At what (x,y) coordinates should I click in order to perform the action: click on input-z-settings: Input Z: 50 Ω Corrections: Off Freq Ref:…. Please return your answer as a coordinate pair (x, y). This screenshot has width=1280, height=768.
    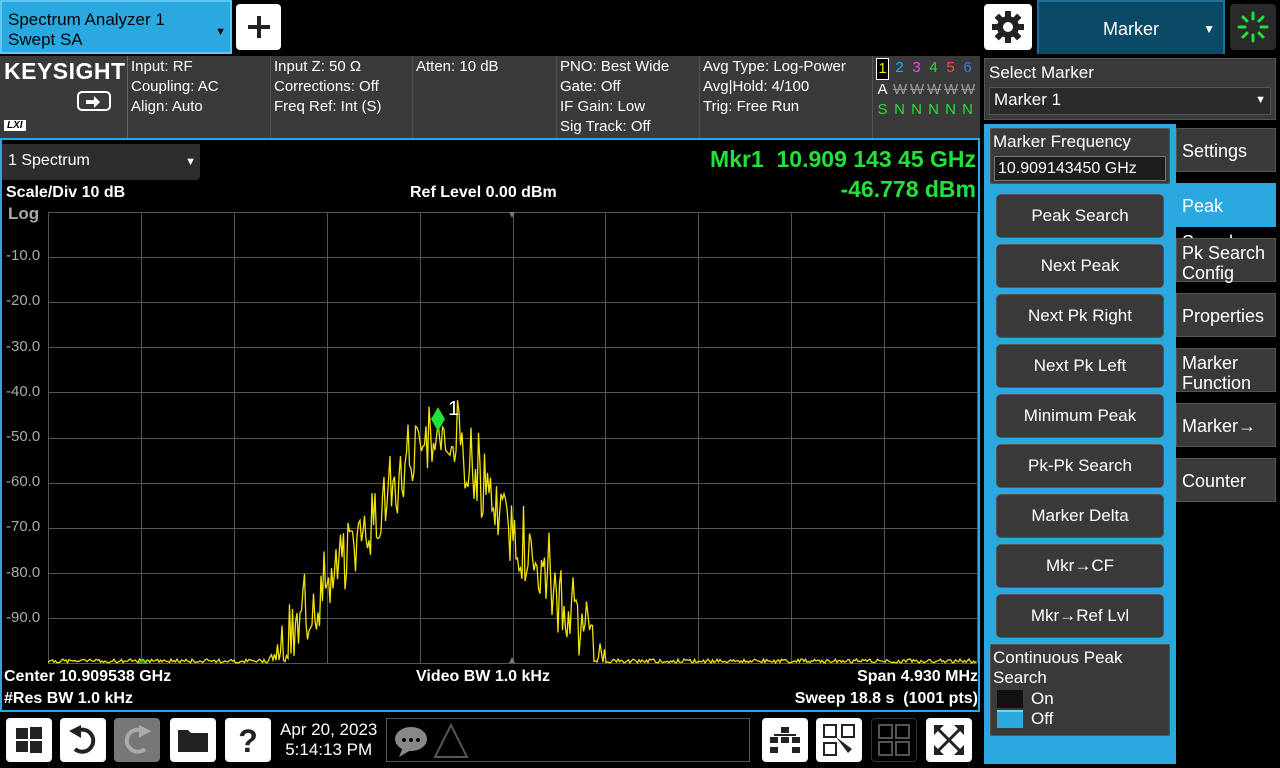
    Looking at the image, I should click on (342, 97).